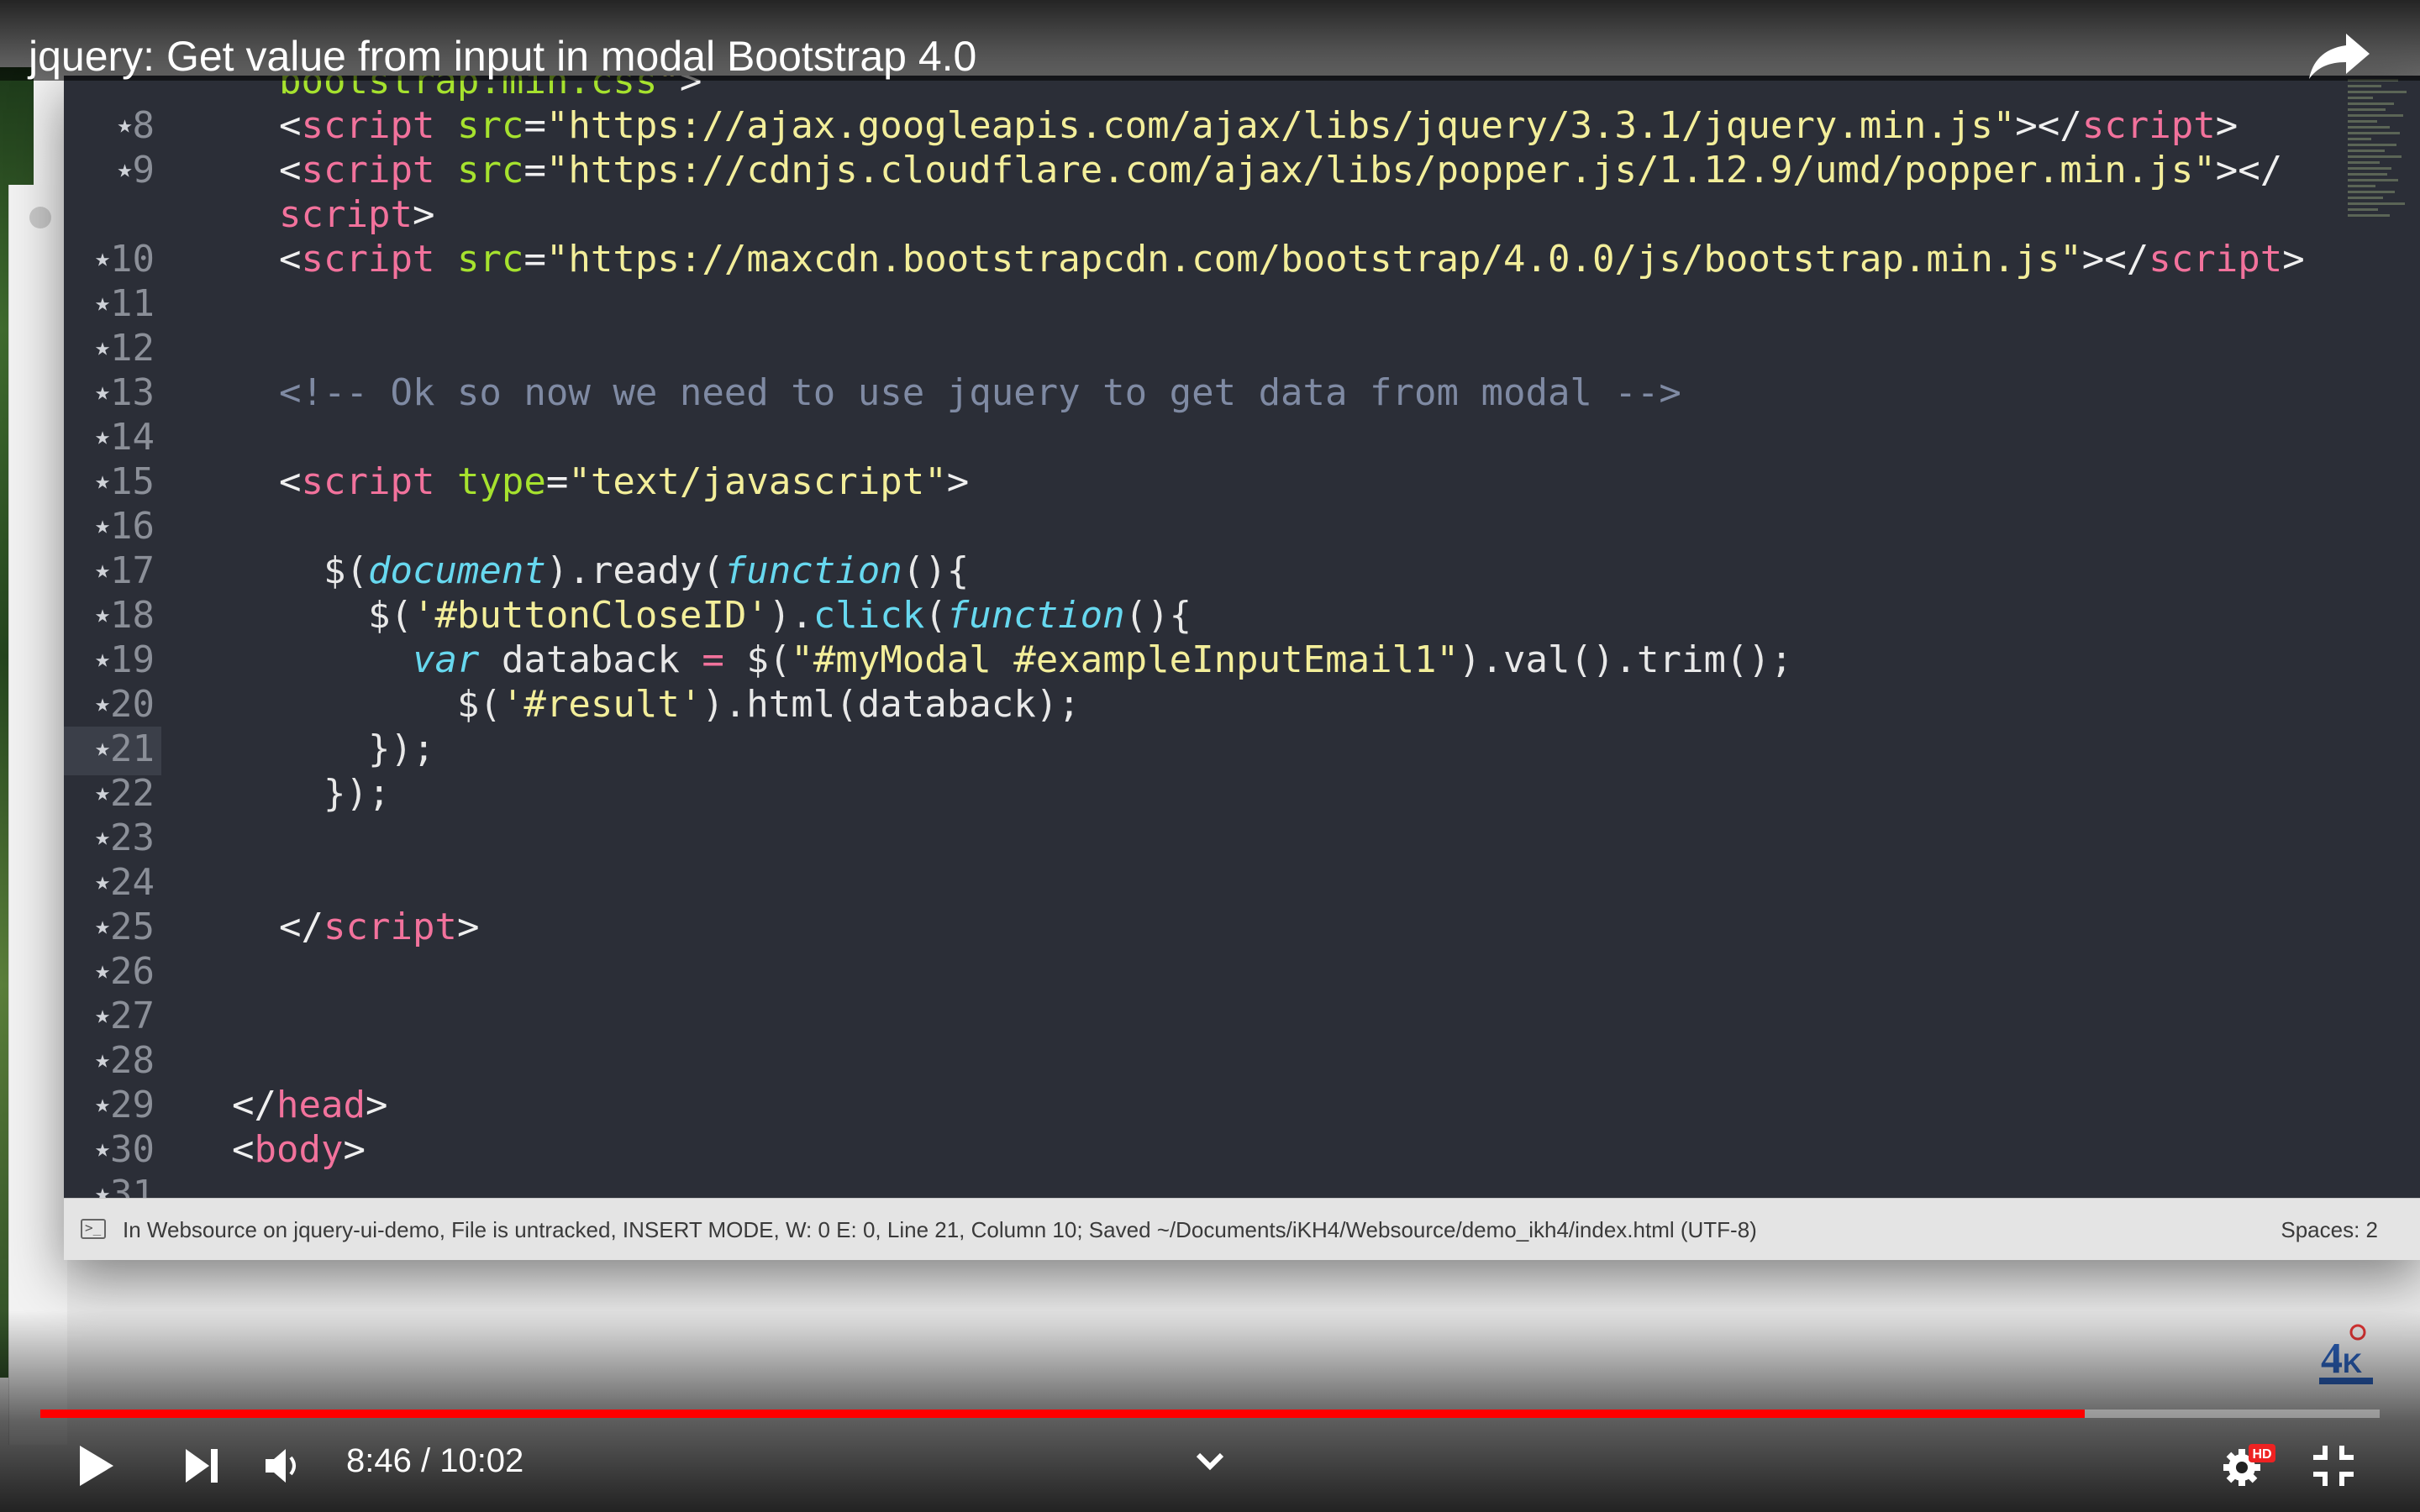 This screenshot has height=1512, width=2420. I want to click on code-line: ★30 <body>, so click(1215, 1149).